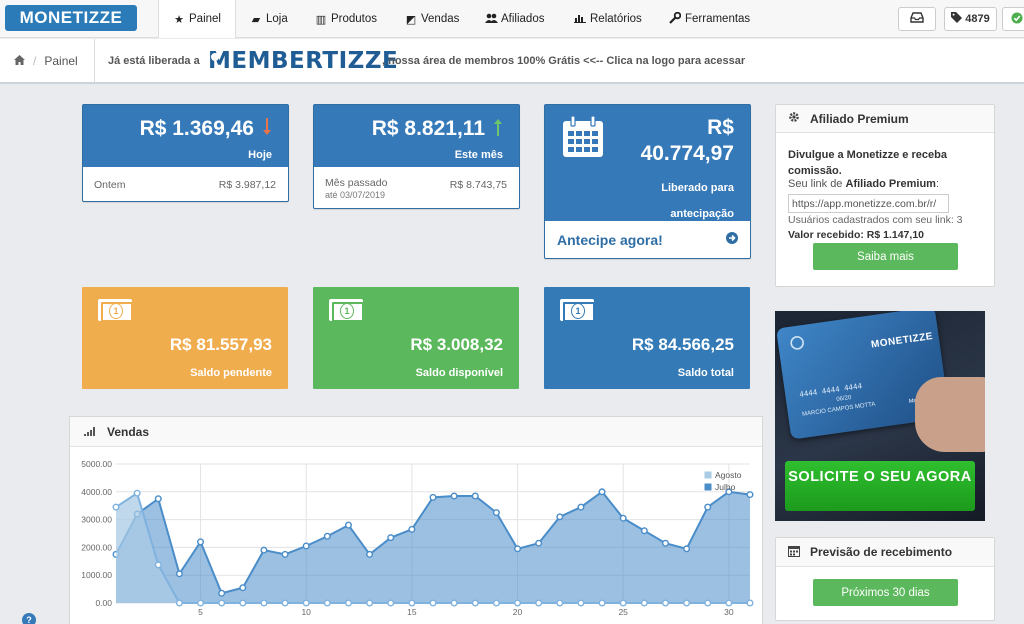 The height and width of the screenshot is (624, 1024). I want to click on nav-afiliados: Afiliados, so click(514, 19).